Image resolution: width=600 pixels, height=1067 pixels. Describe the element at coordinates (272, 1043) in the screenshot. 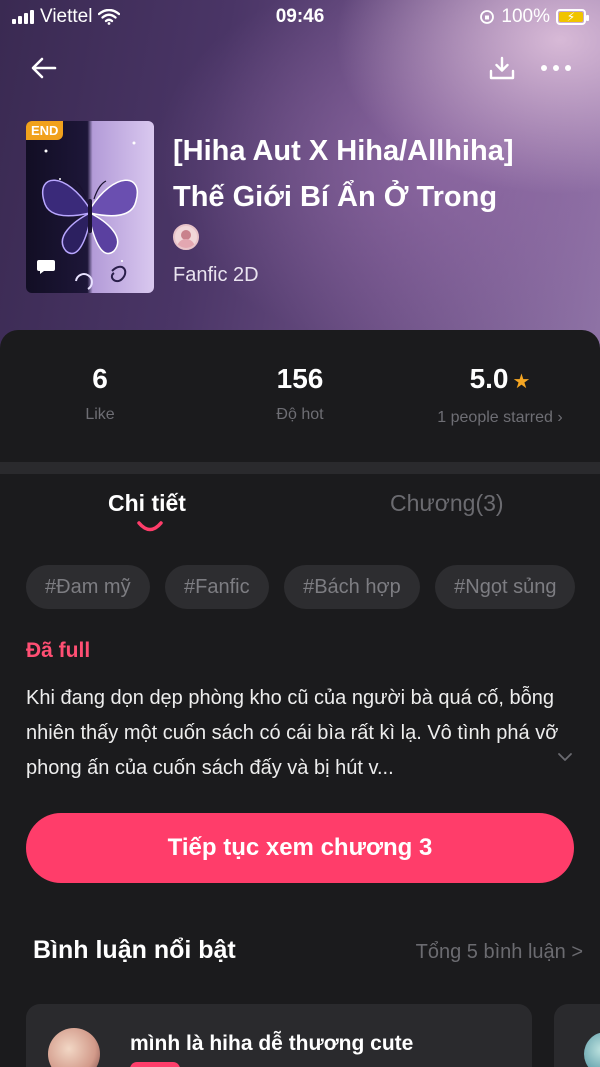

I see `commenter-name: mình là hiha dễ thương cute` at that location.